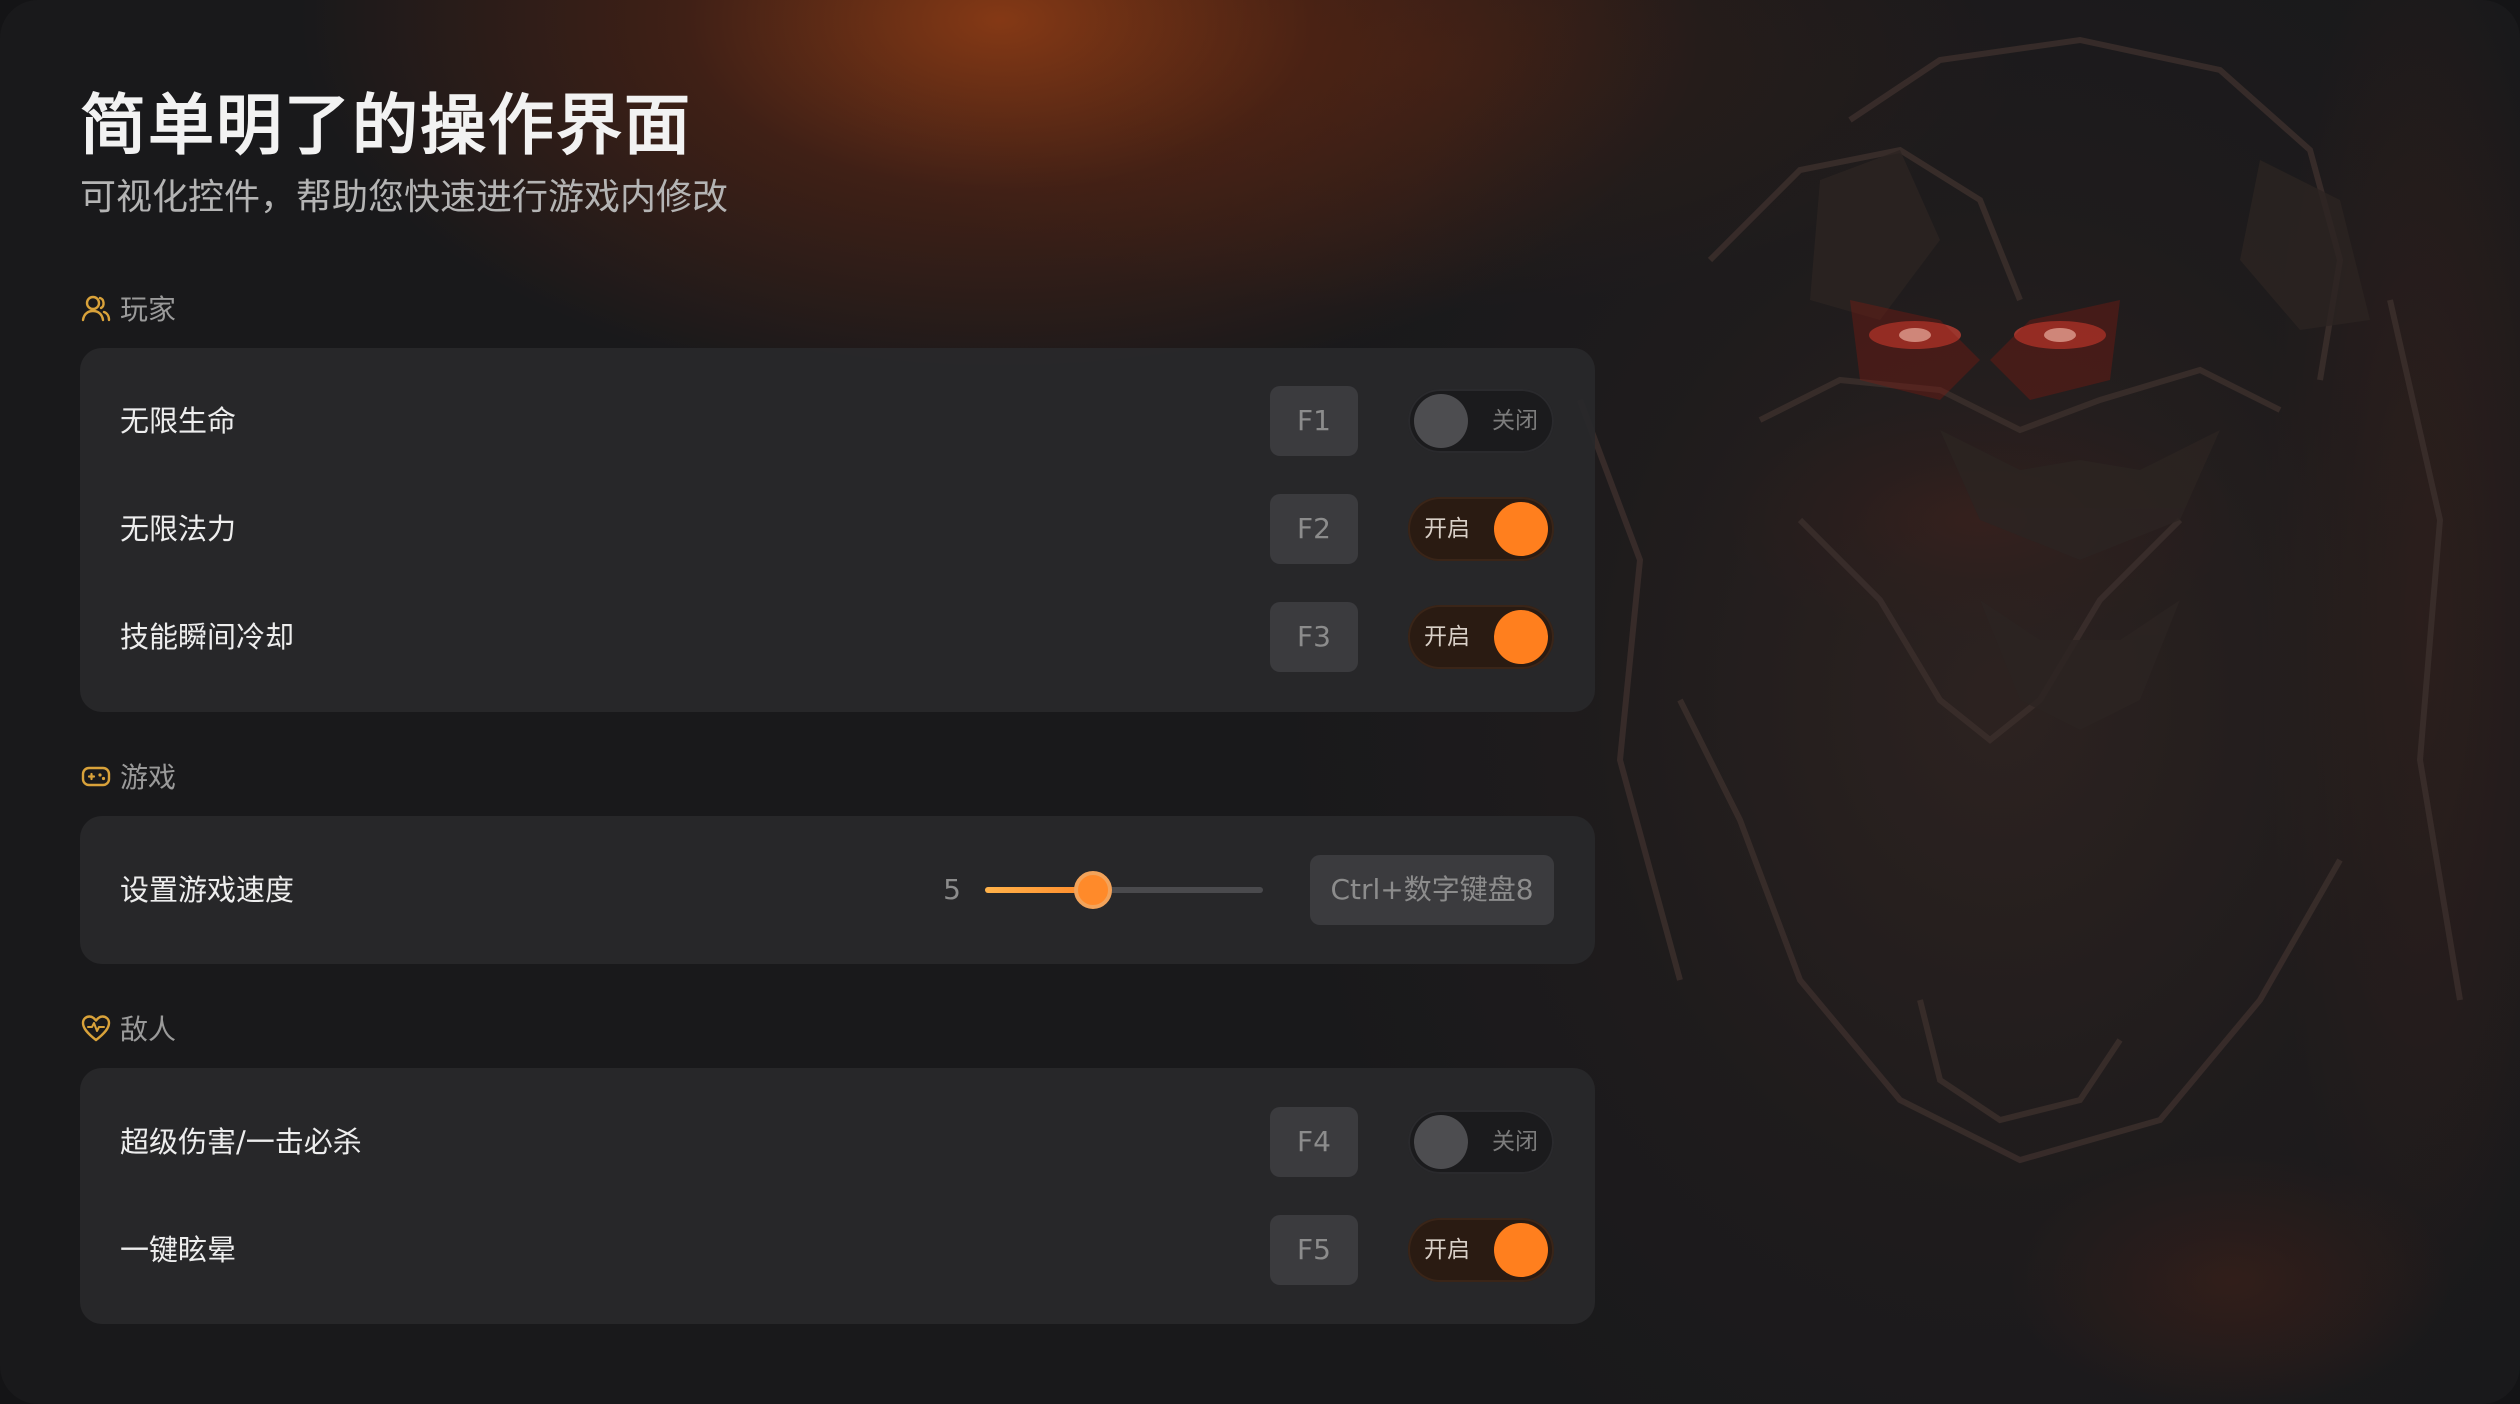 The height and width of the screenshot is (1404, 2520). Describe the element at coordinates (96, 1028) in the screenshot. I see `heart-pulse-icon` at that location.